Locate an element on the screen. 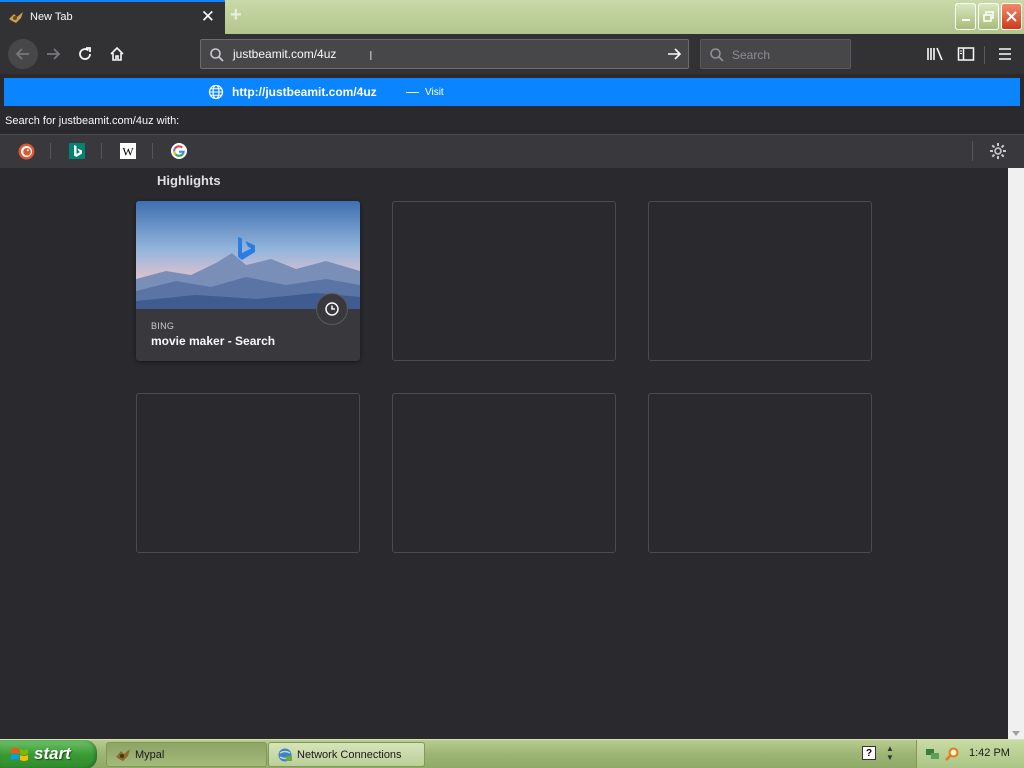  duckduckgo-icon is located at coordinates (26, 151).